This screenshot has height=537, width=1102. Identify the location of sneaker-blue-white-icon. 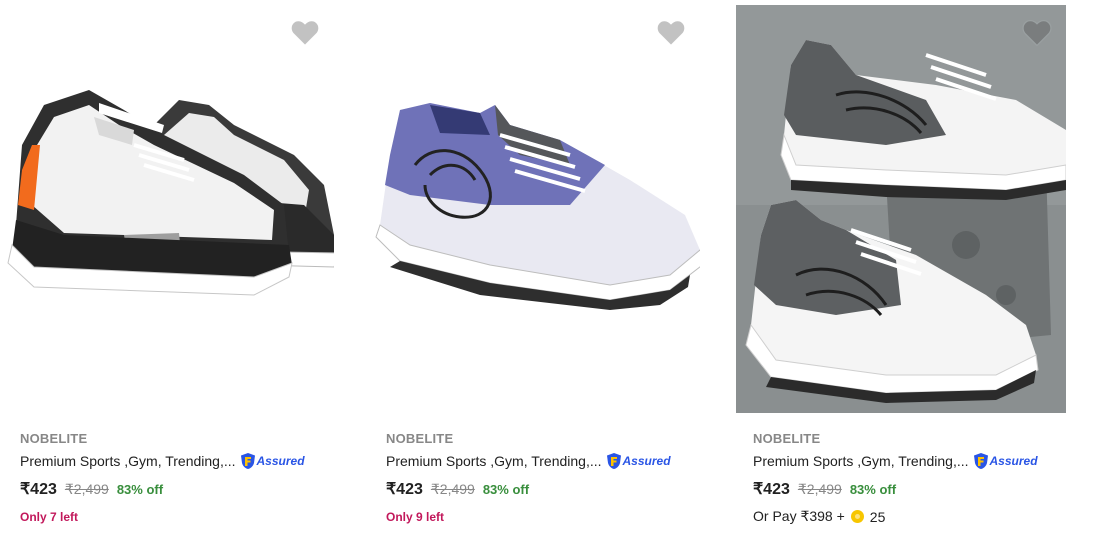
(537, 206).